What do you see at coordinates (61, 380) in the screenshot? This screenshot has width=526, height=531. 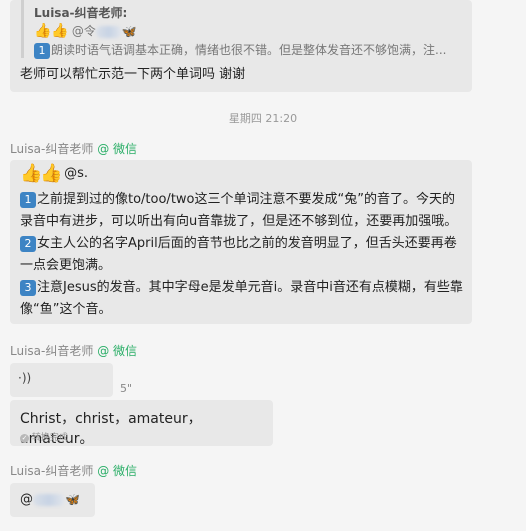 I see `voice-message-bubble: ·))` at bounding box center [61, 380].